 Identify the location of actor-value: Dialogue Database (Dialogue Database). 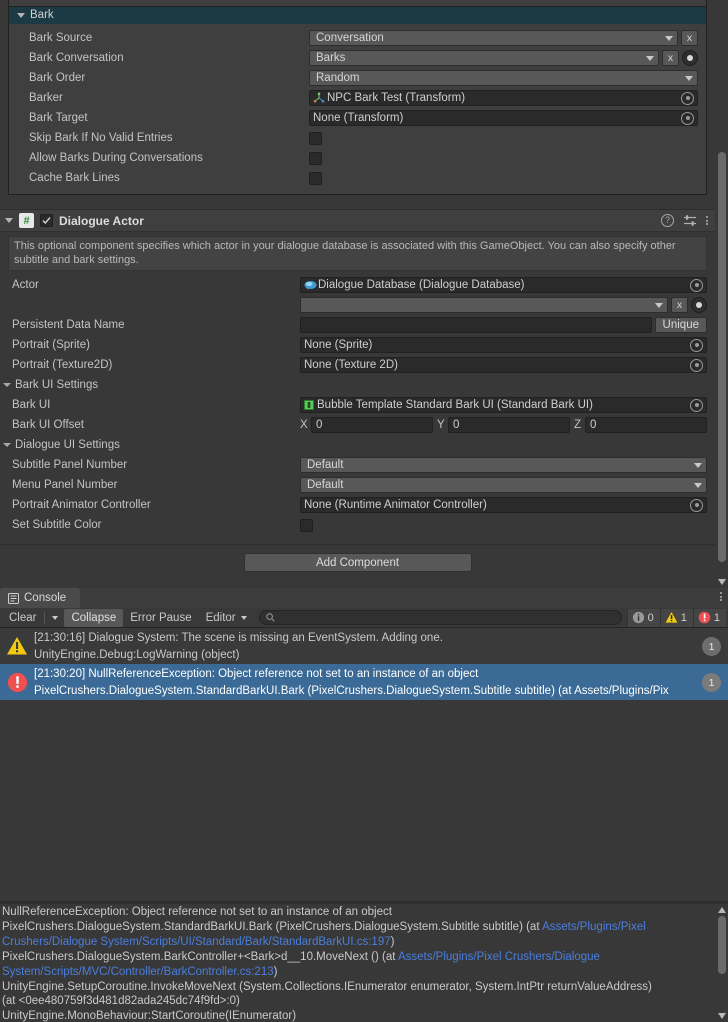
(421, 285).